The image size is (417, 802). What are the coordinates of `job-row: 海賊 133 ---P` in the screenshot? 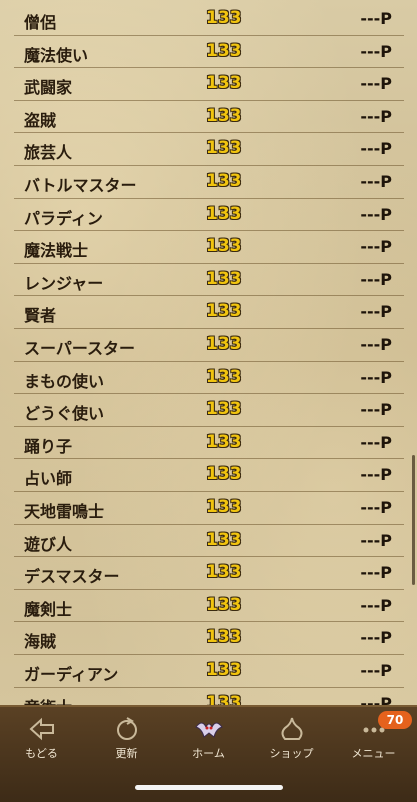 It's located at (209, 638).